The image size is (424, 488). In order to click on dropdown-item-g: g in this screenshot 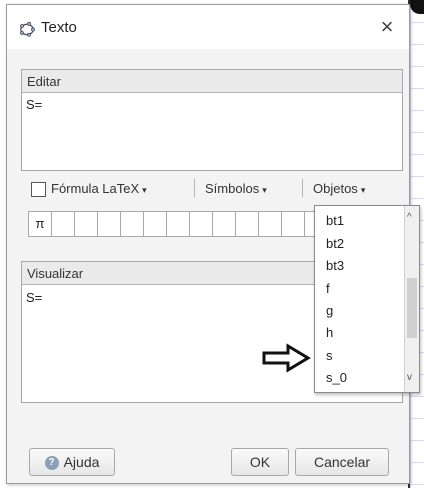, I will do `click(329, 310)`.